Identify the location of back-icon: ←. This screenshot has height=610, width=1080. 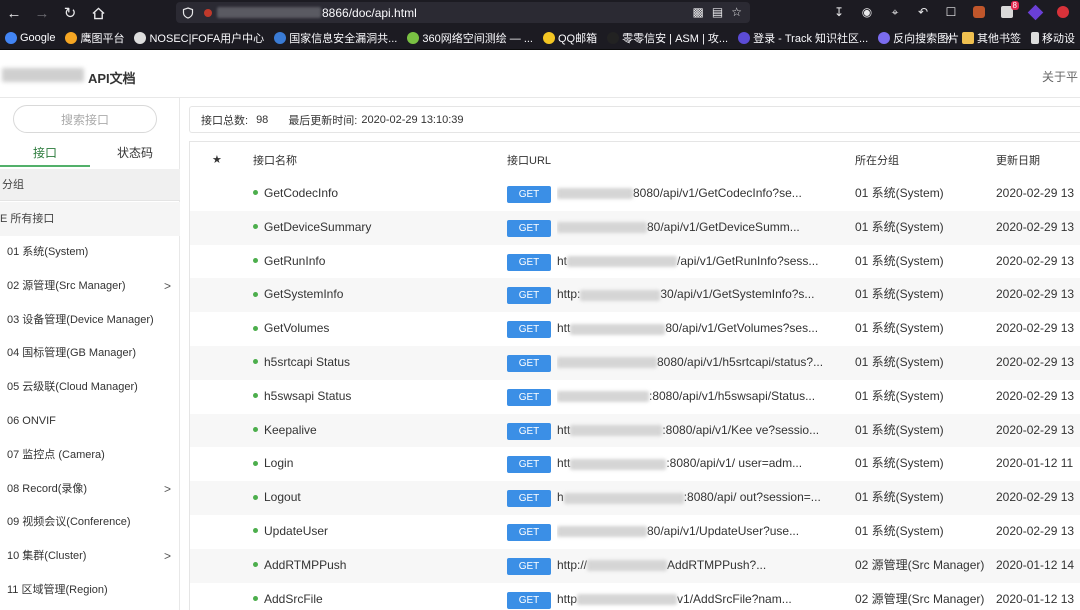
(14, 13).